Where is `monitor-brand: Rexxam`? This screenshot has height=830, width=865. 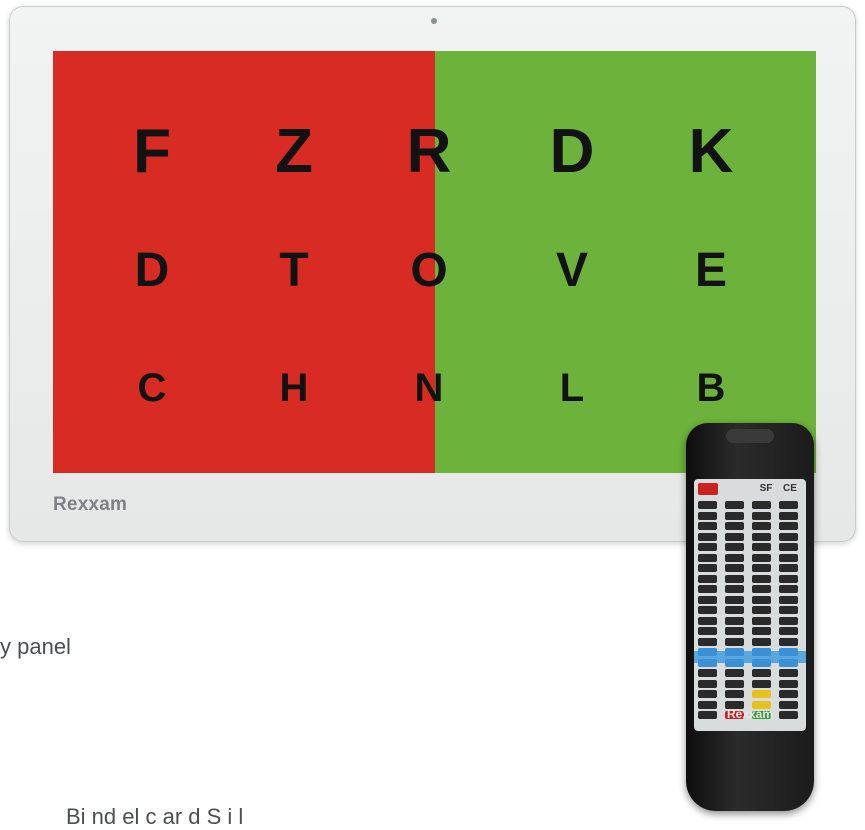 monitor-brand: Rexxam is located at coordinates (90, 504).